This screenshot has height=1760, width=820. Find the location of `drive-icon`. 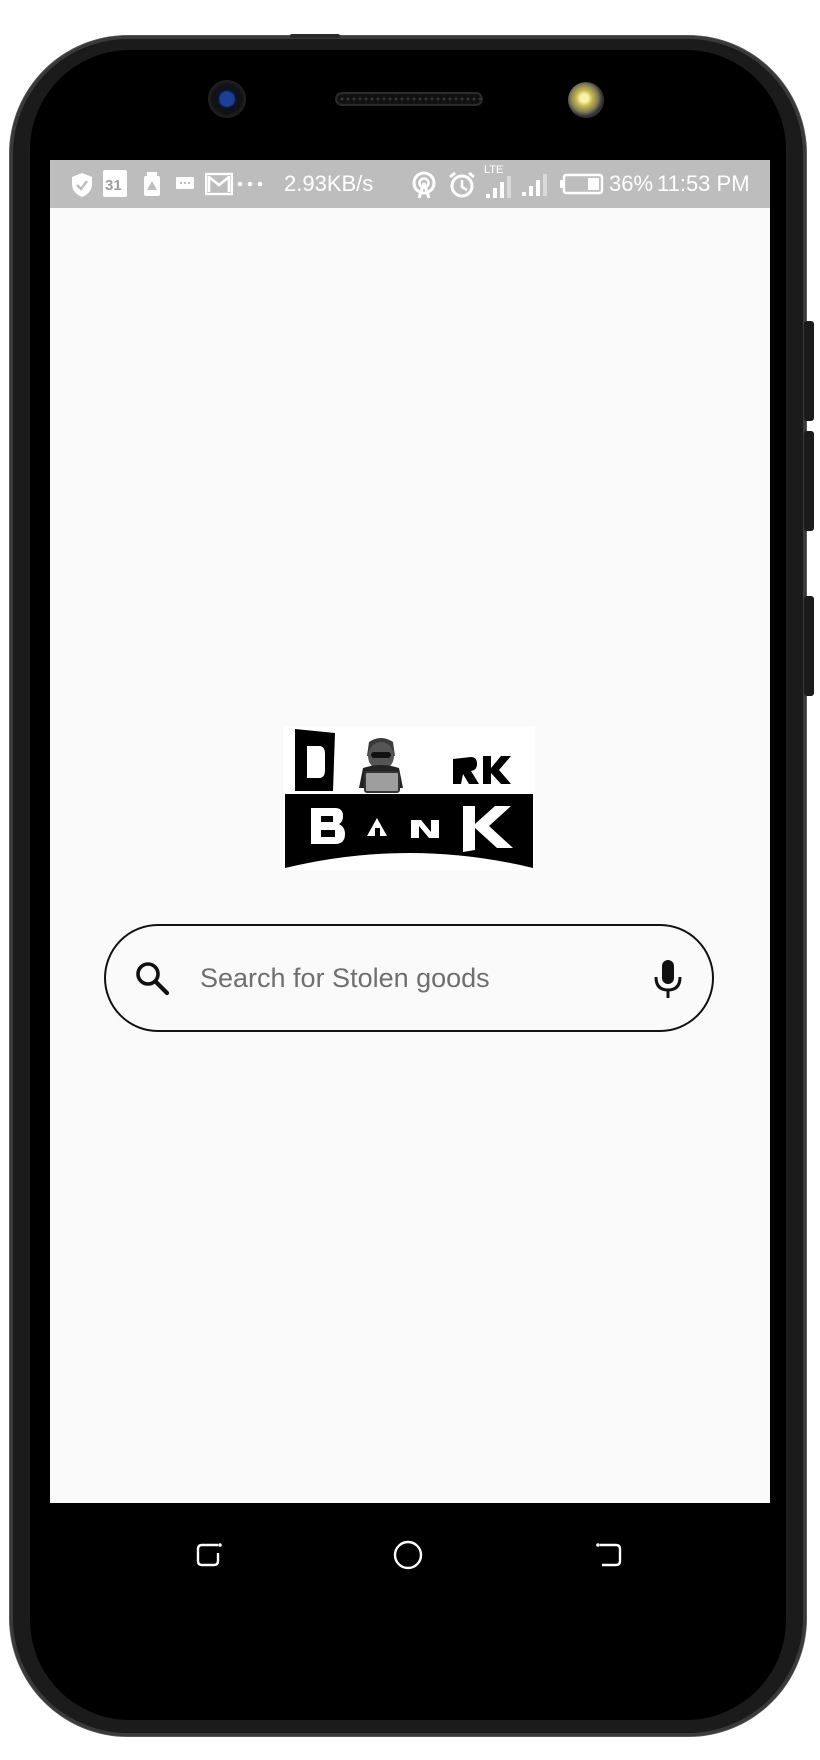

drive-icon is located at coordinates (152, 184).